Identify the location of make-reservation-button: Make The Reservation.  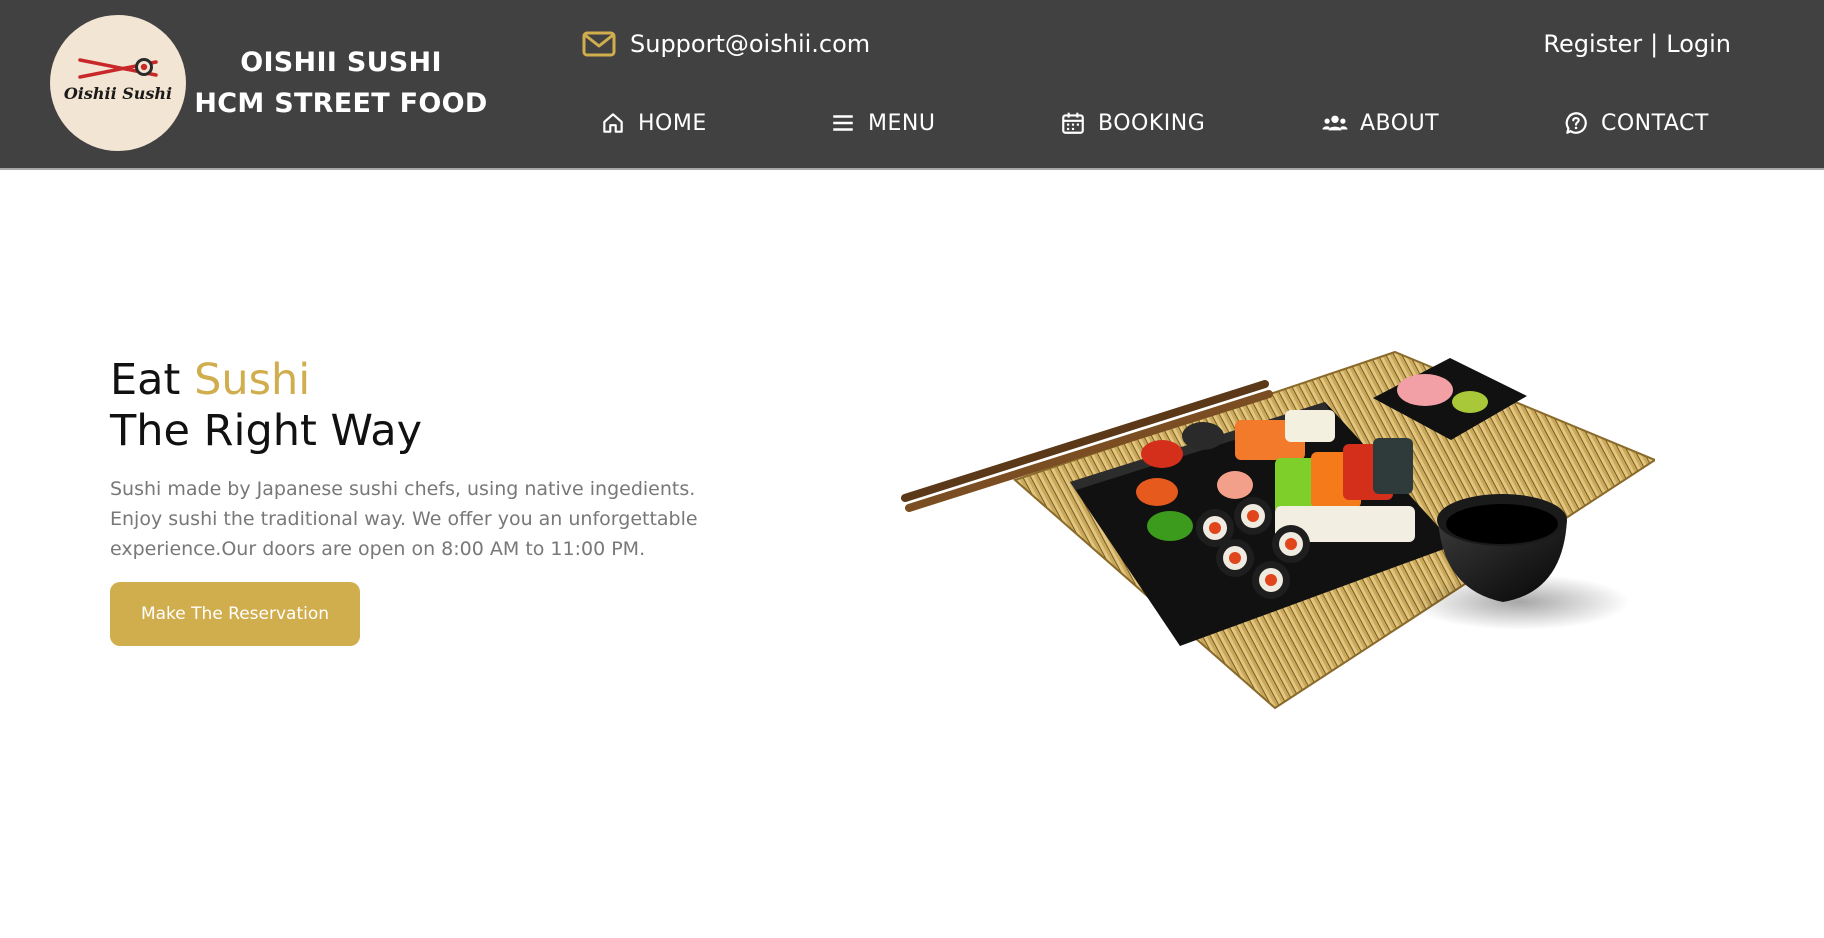
(235, 614).